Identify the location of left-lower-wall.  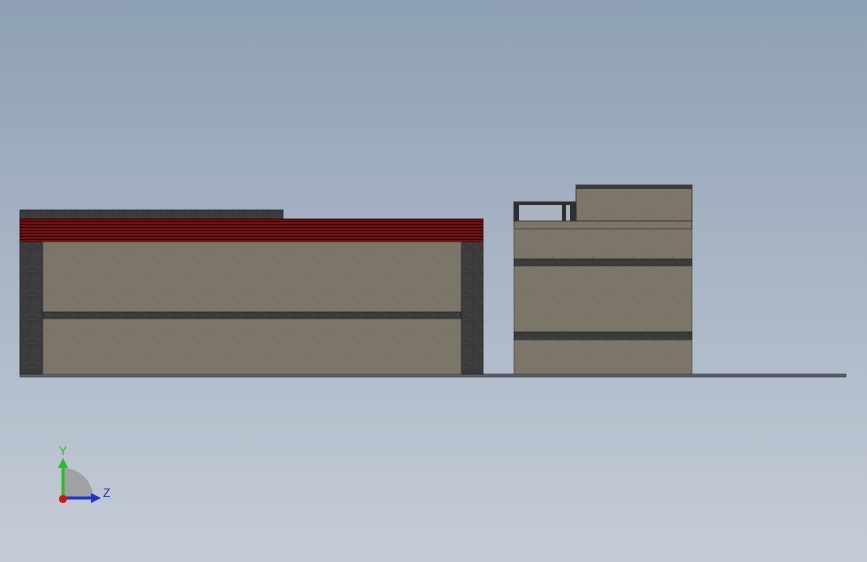
(252, 346).